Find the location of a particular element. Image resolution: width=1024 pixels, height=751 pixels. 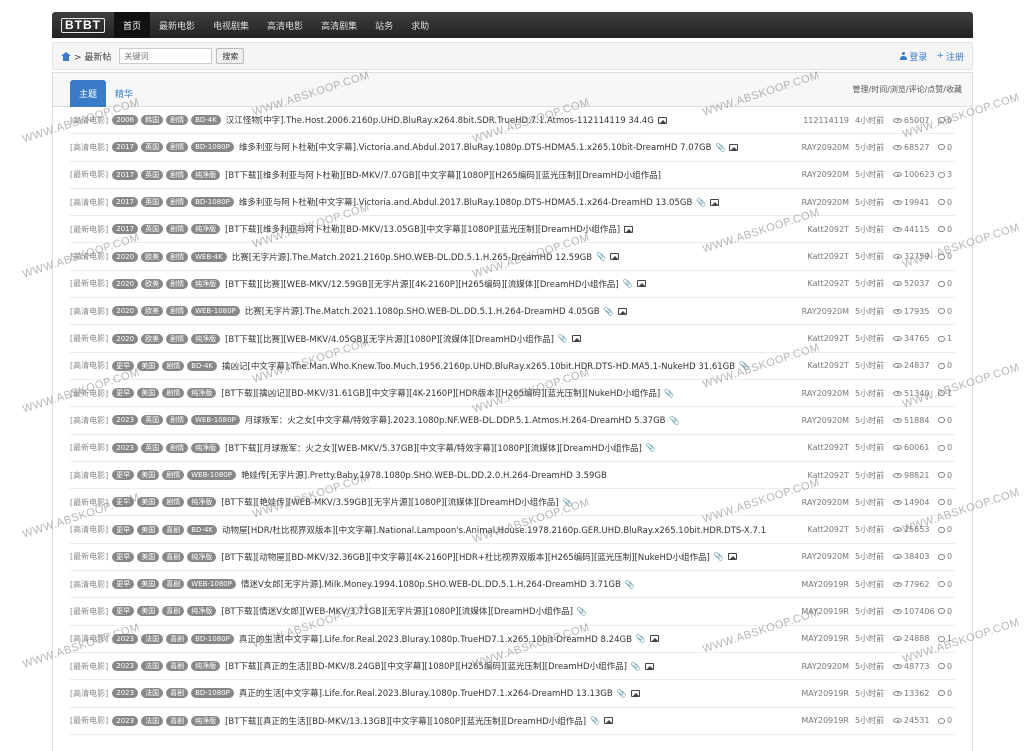

search-button: 搜索 is located at coordinates (230, 56).